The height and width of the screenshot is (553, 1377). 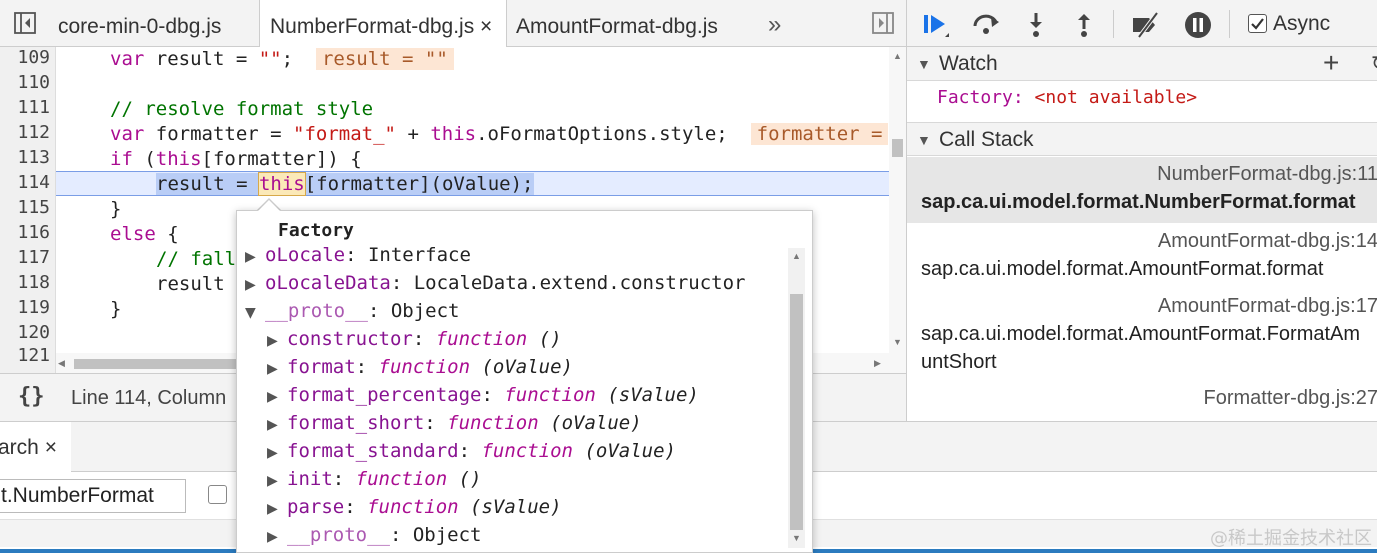 I want to click on popover-scrollbar: ▲ ▼, so click(x=796, y=398).